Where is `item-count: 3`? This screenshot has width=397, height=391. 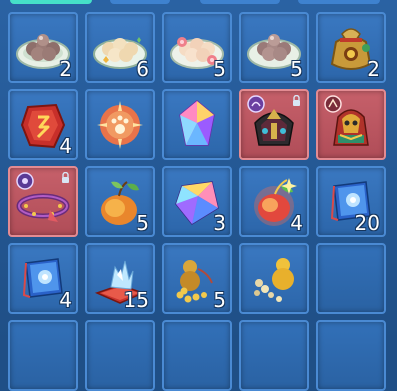
item-count: 3 is located at coordinates (219, 223).